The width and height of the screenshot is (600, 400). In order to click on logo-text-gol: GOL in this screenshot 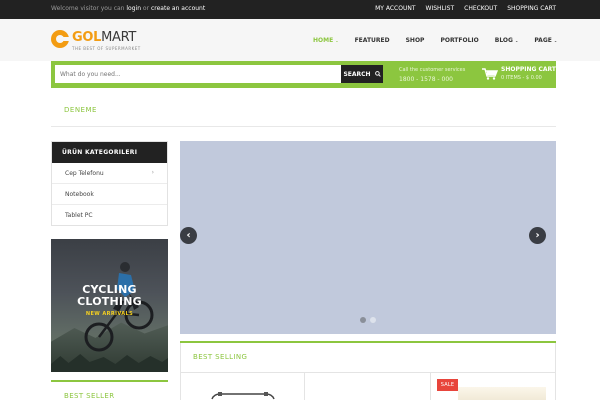, I will do `click(87, 37)`.